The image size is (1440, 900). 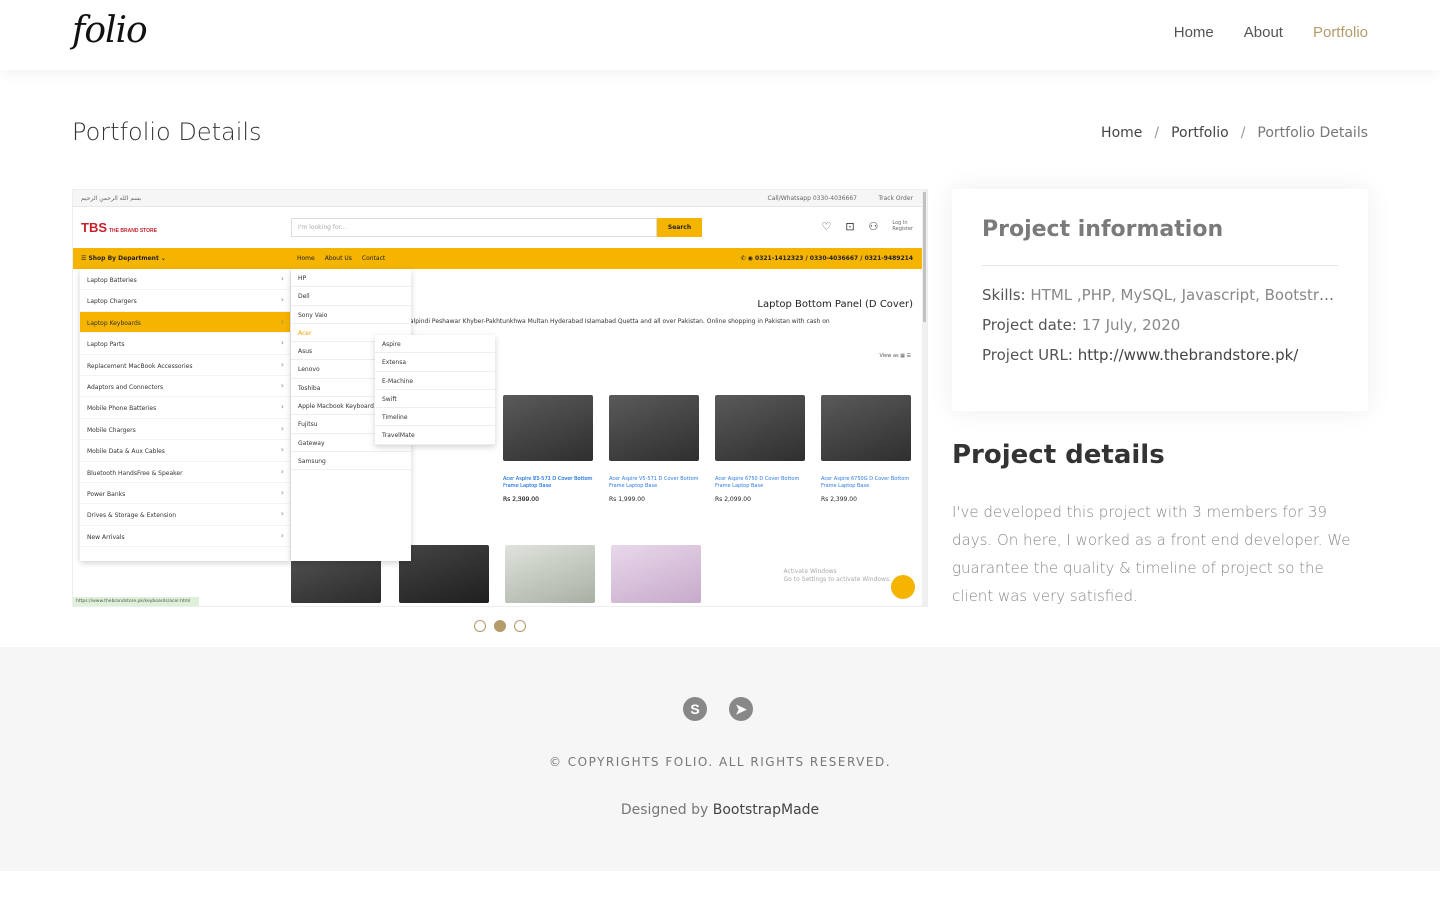 What do you see at coordinates (810, 571) in the screenshot?
I see `shot-watermark-1: Activate Windows` at bounding box center [810, 571].